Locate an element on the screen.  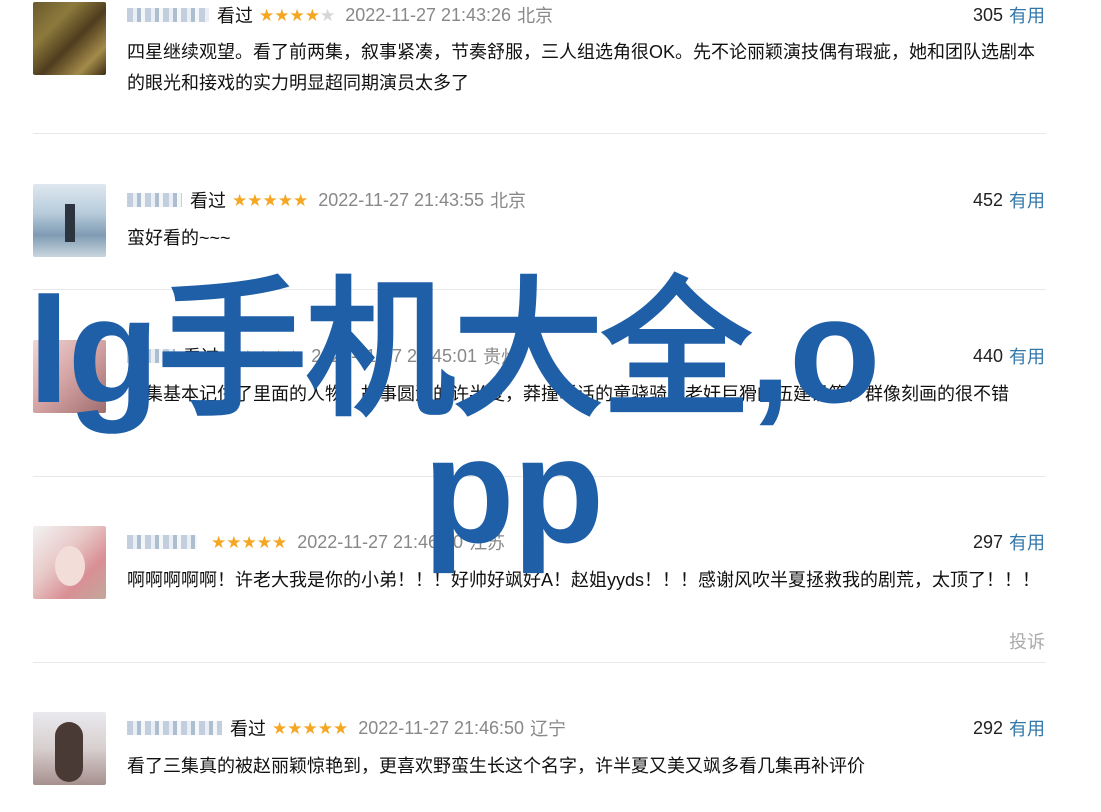
vote-count: 297 is located at coordinates (987, 541).